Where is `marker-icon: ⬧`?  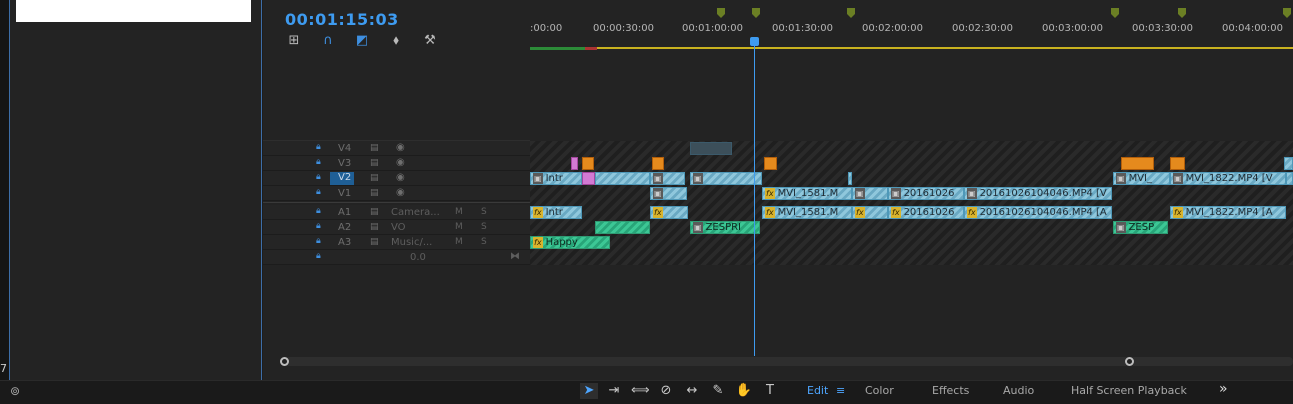
marker-icon: ⬧ is located at coordinates (396, 41).